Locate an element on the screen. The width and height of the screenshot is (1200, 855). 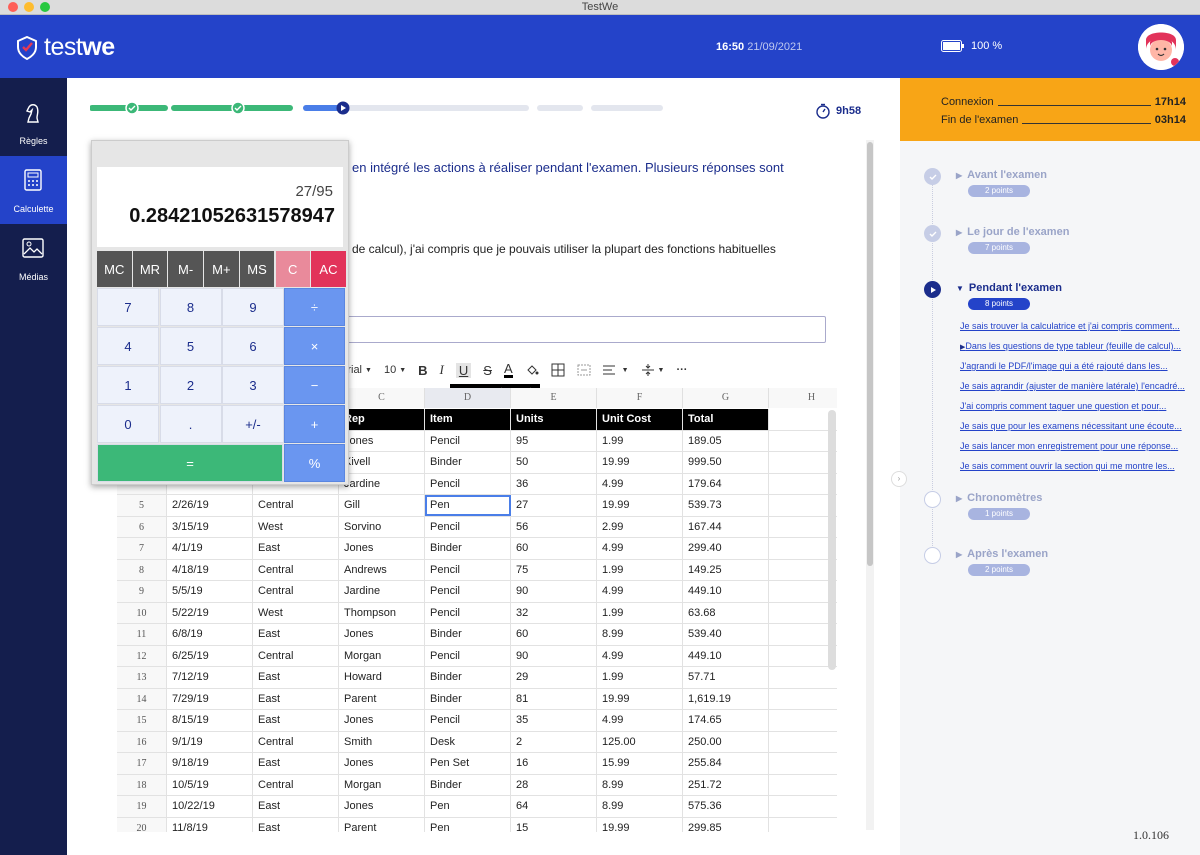
calc-ms-button: MS is located at coordinates (257, 269).